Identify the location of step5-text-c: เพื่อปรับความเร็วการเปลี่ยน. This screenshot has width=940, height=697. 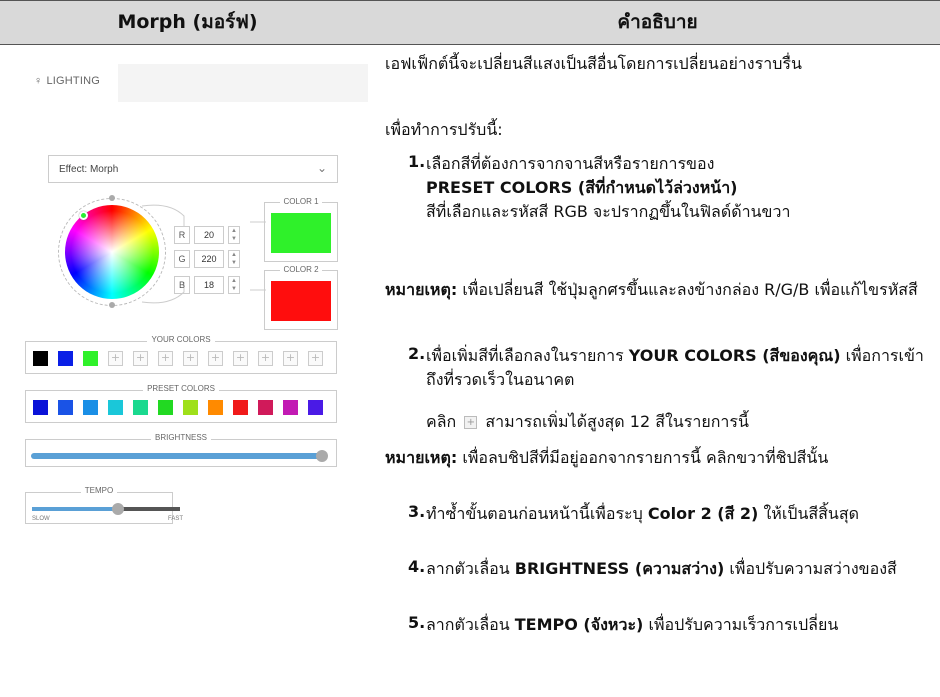
(743, 624).